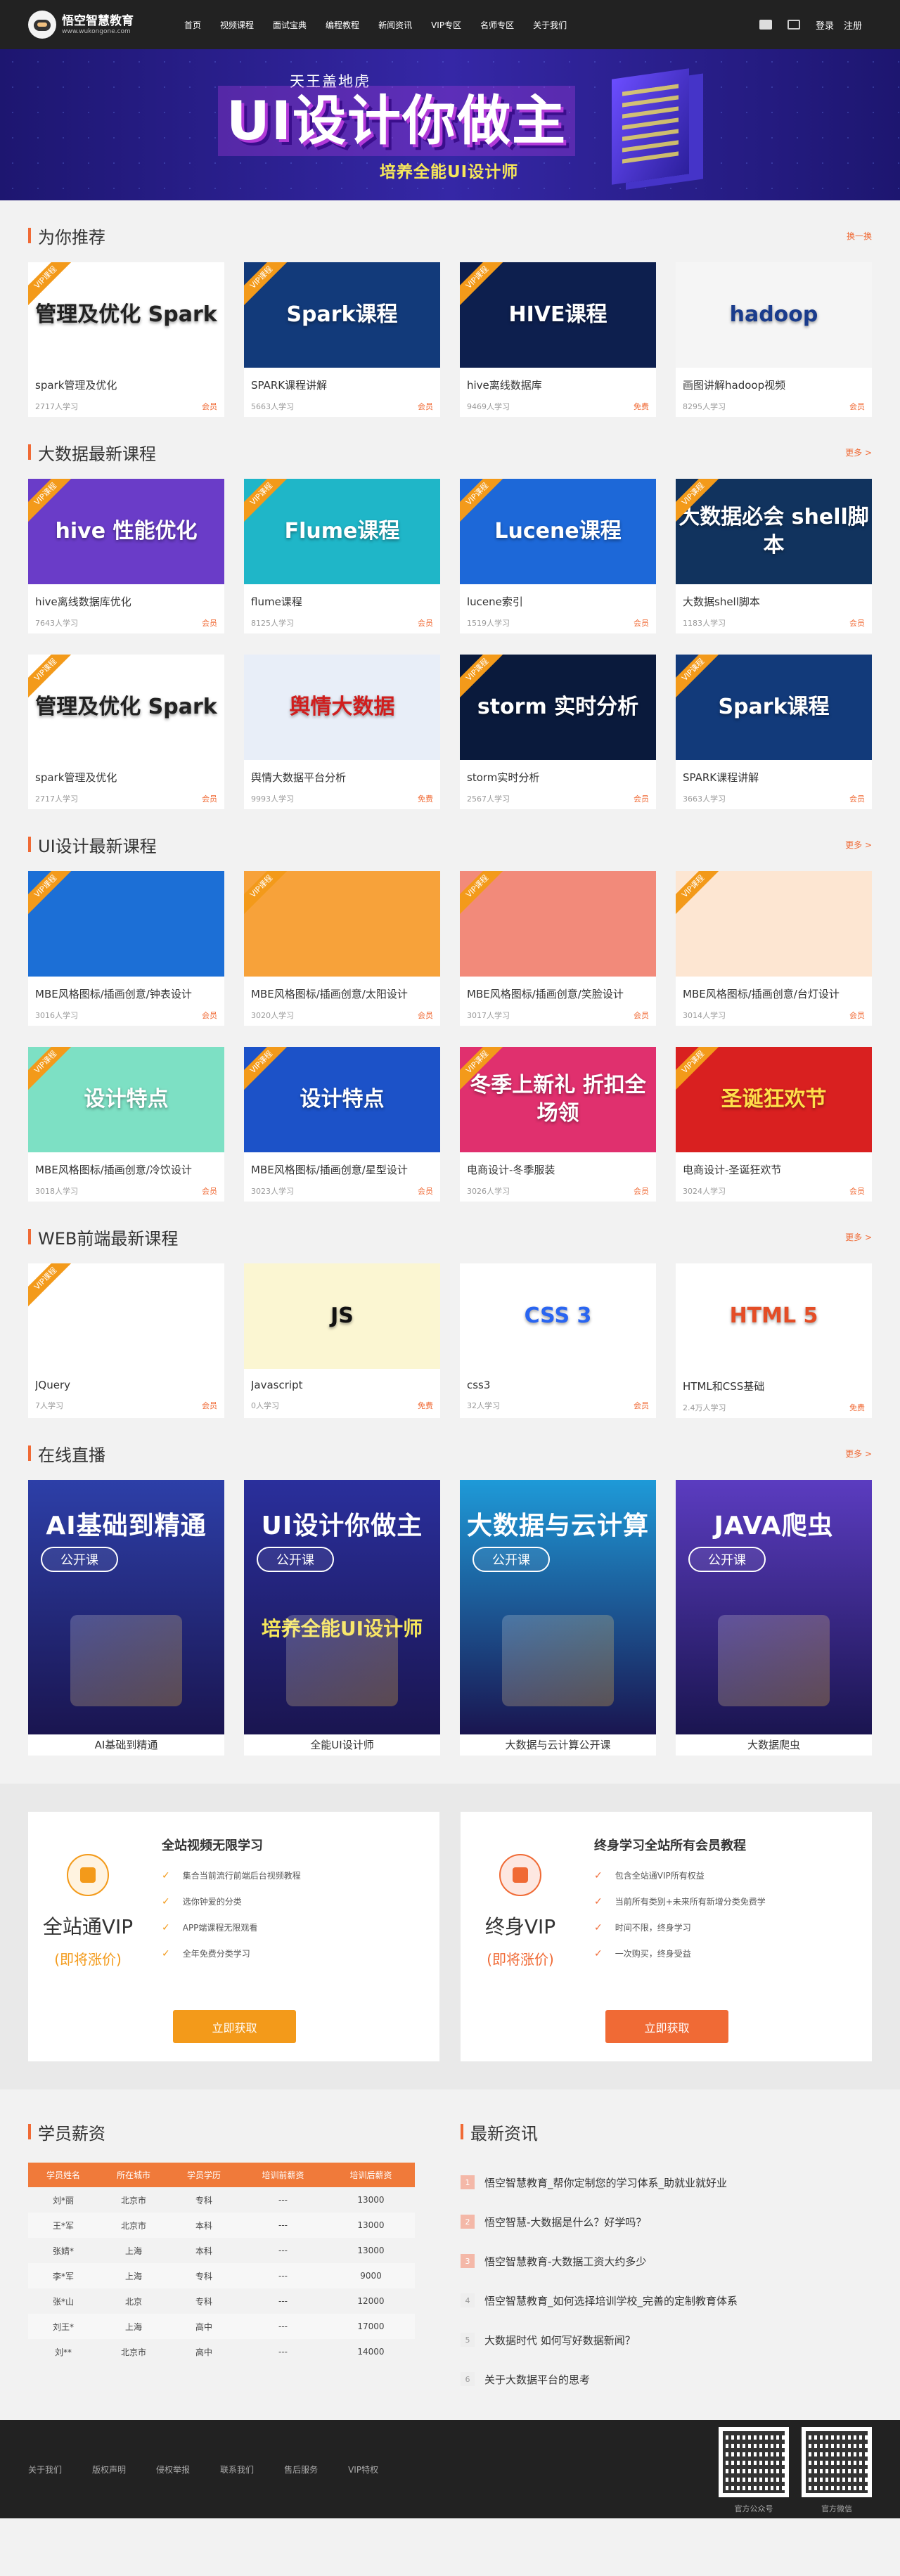 The width and height of the screenshot is (900, 2576). Describe the element at coordinates (605, 2182) in the screenshot. I see `news-headline: 悟空智慧教育_帮你定制您的学习体系_助就业就好业` at that location.